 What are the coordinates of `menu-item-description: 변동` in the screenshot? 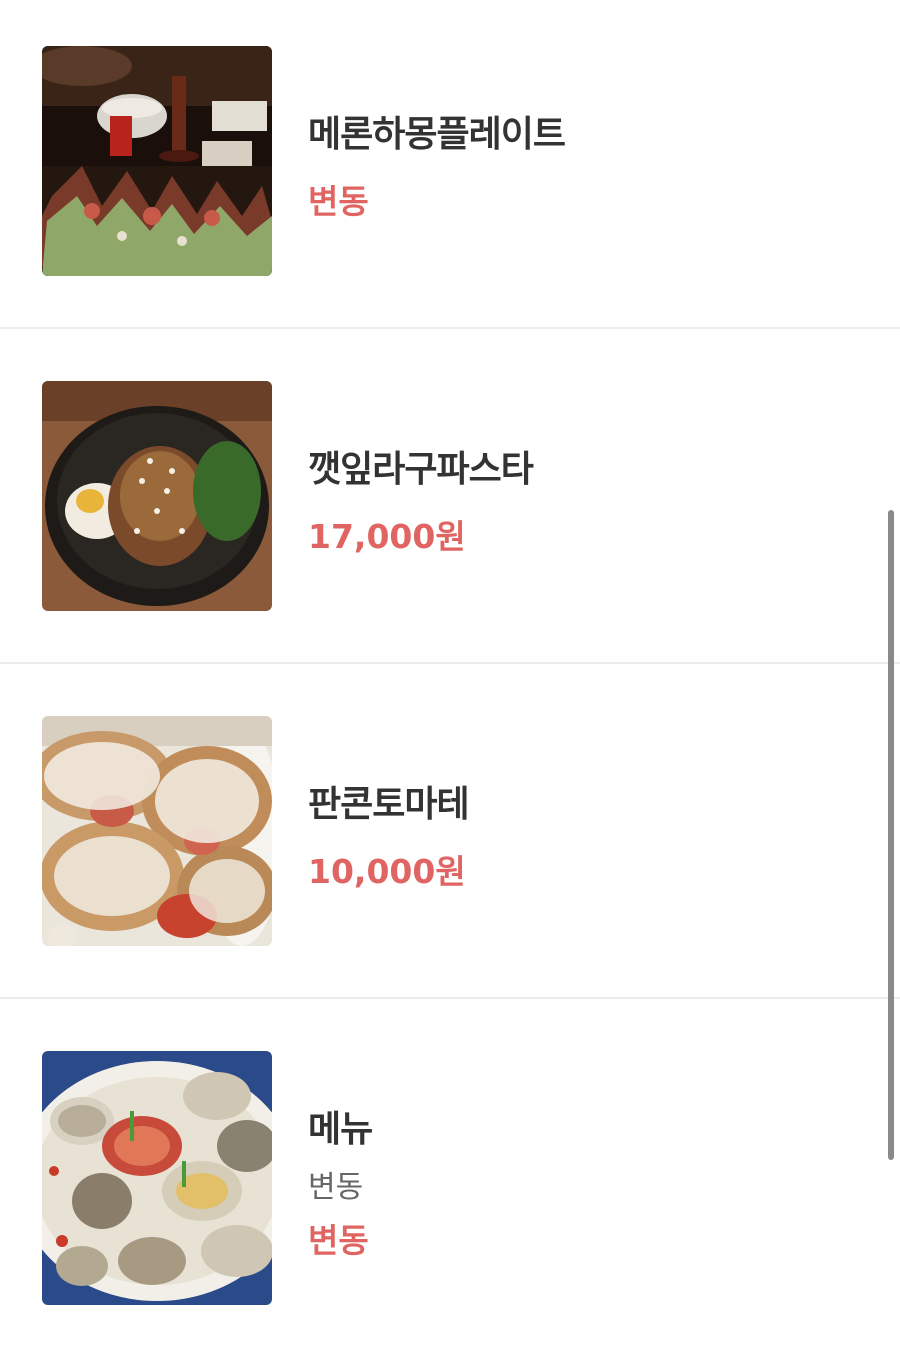 It's located at (336, 1187).